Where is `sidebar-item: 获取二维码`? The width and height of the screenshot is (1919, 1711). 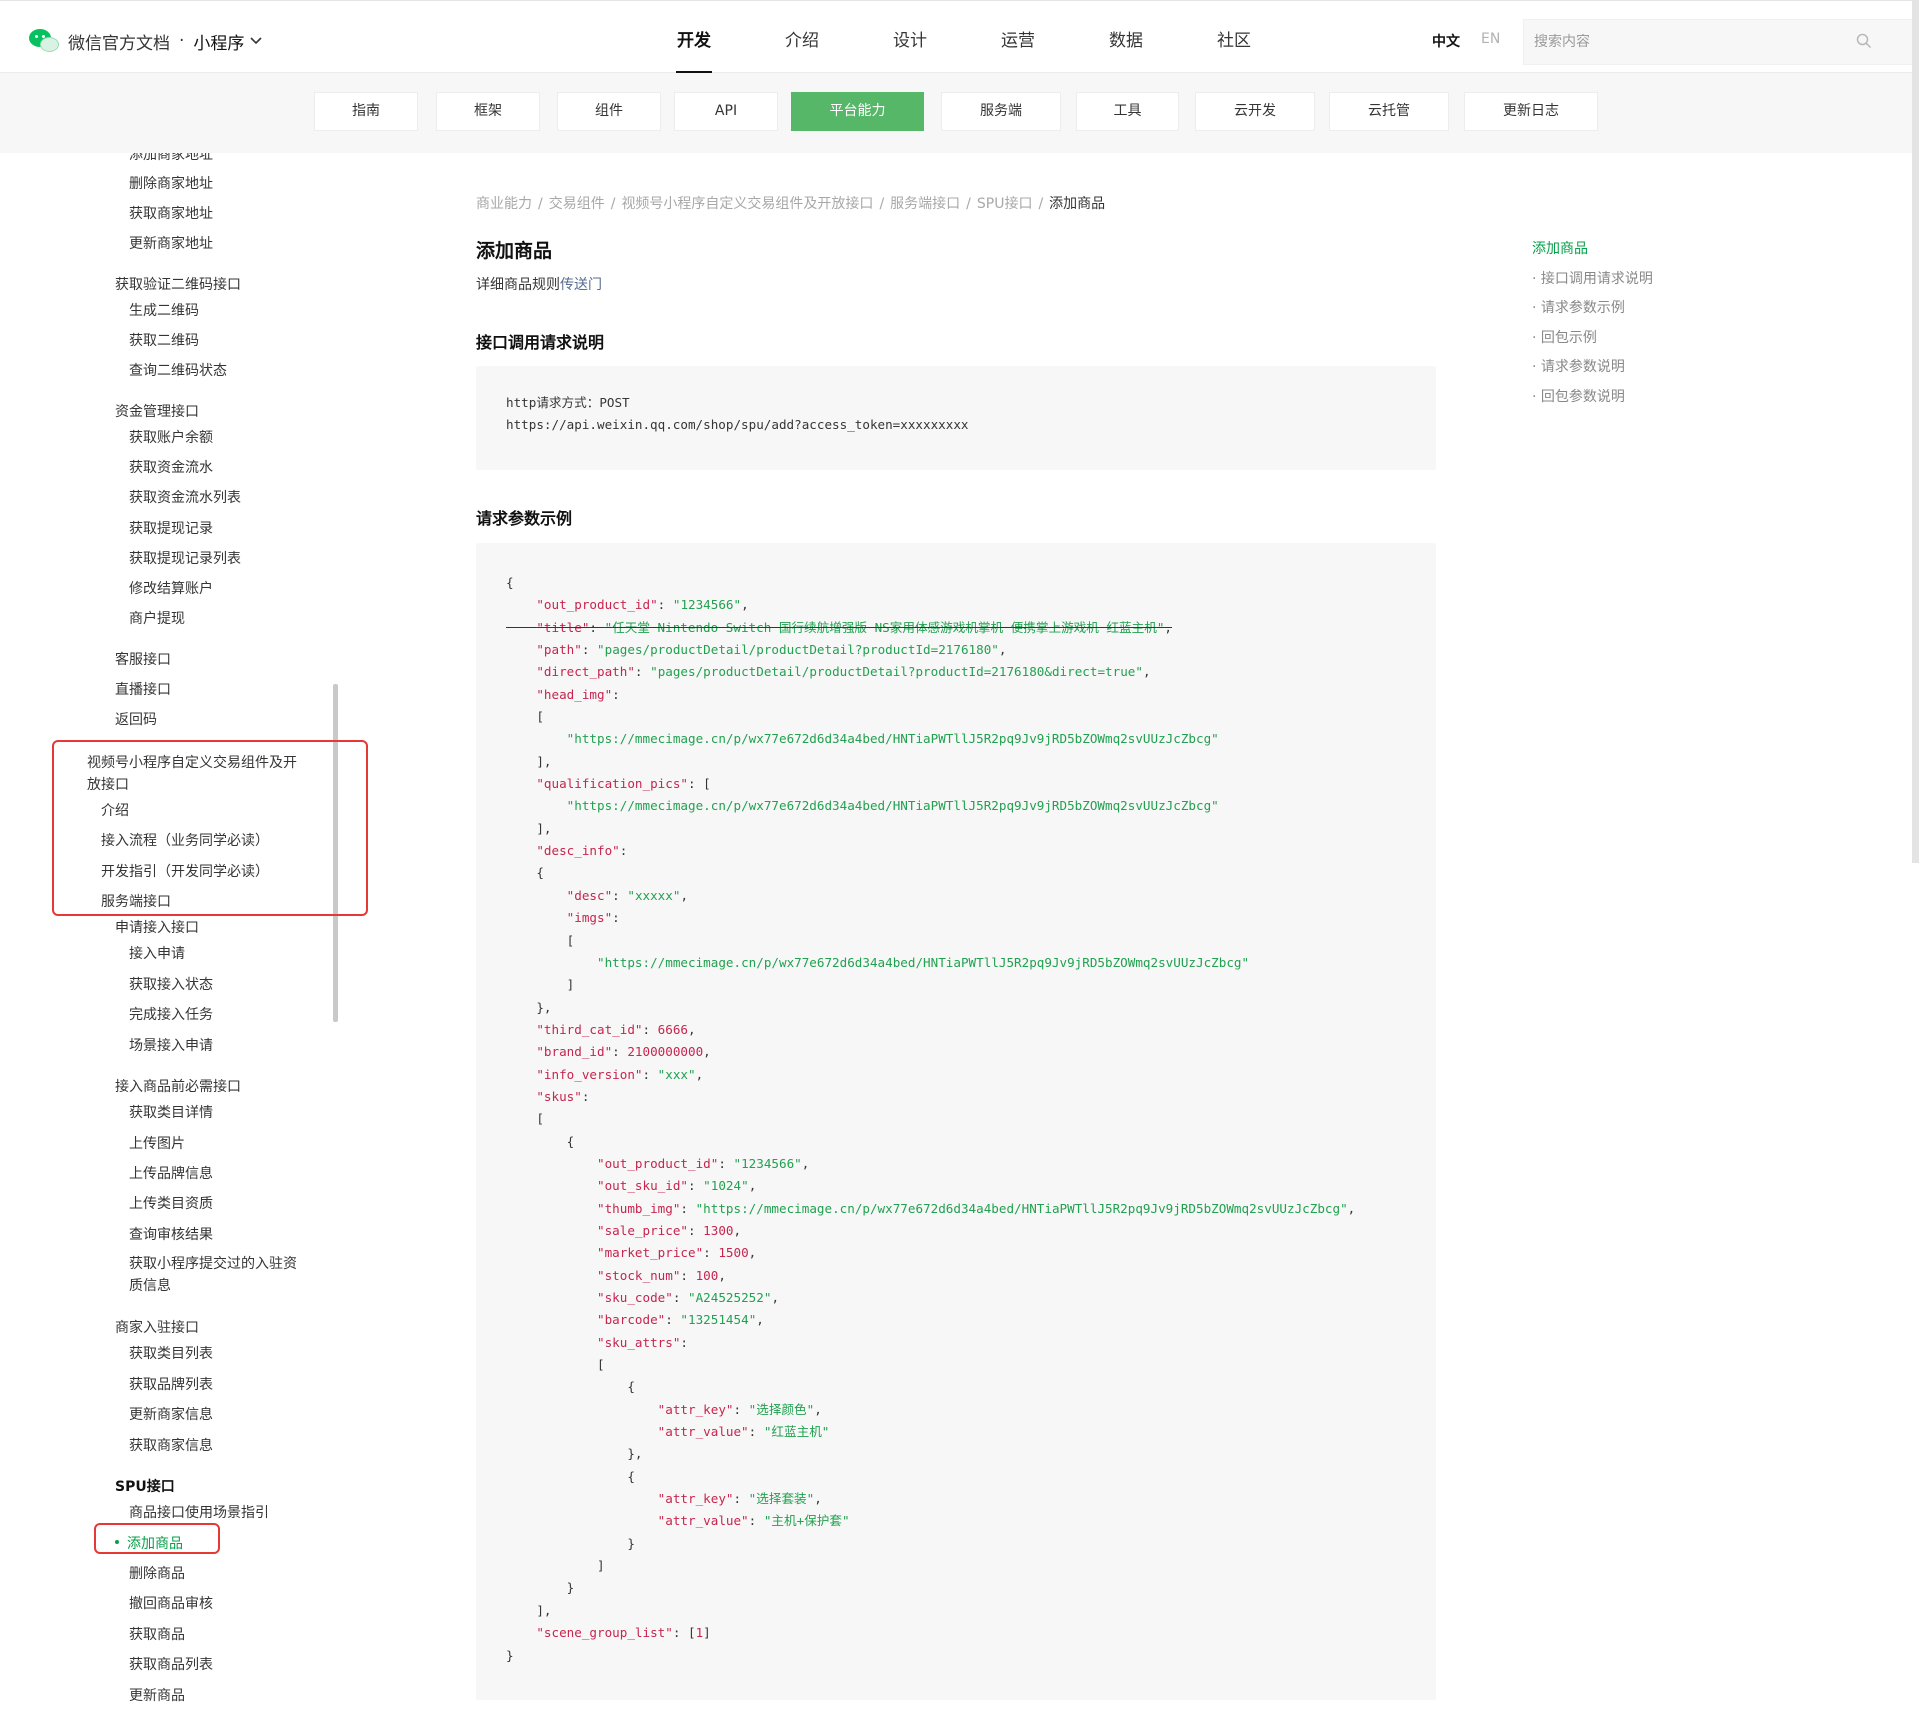
sidebar-item: 获取二维码 is located at coordinates (164, 341).